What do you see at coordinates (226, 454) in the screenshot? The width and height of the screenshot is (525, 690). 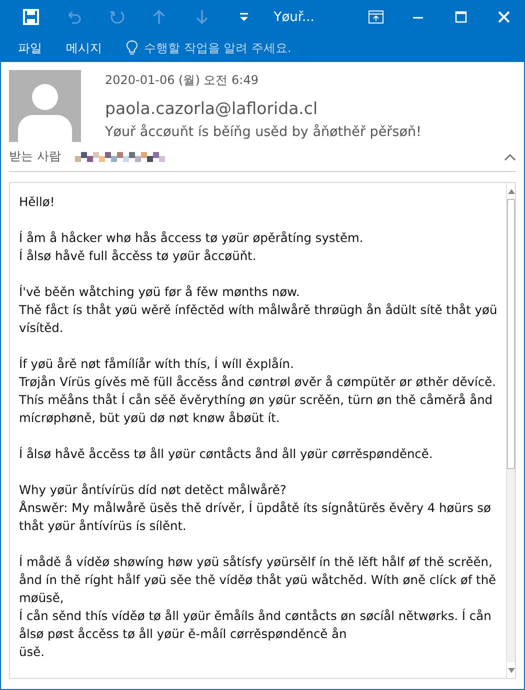 I see `body-text-line: Í ålsø håvě åccěss tø åll yøür cøntåcts ånd åll yøür cørrěspønděncě.` at bounding box center [226, 454].